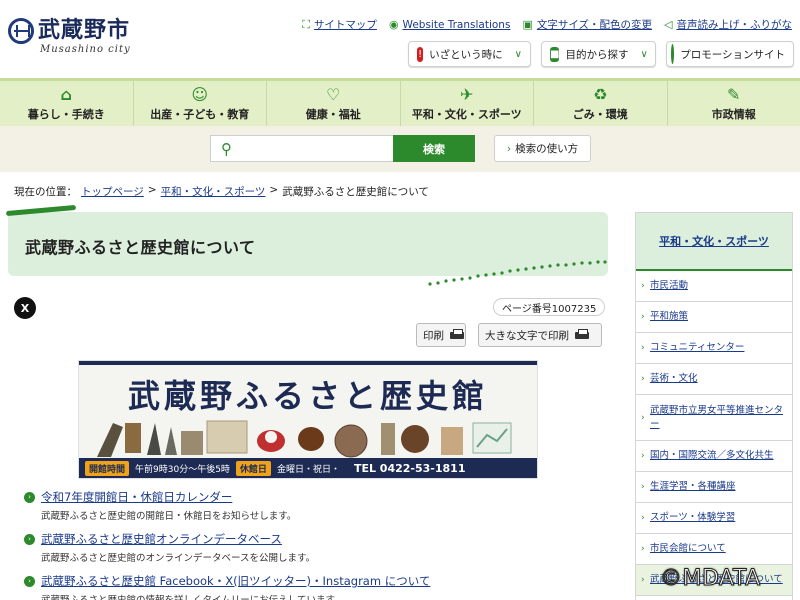 The height and width of the screenshot is (600, 800). What do you see at coordinates (85, 49) in the screenshot?
I see `logo-english: Musashino city` at bounding box center [85, 49].